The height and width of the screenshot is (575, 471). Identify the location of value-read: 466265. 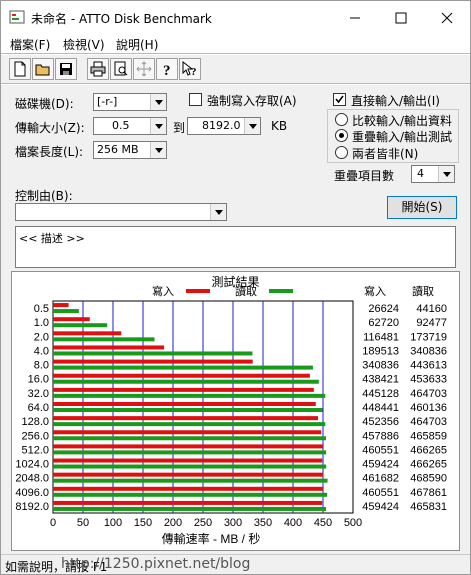
(428, 465).